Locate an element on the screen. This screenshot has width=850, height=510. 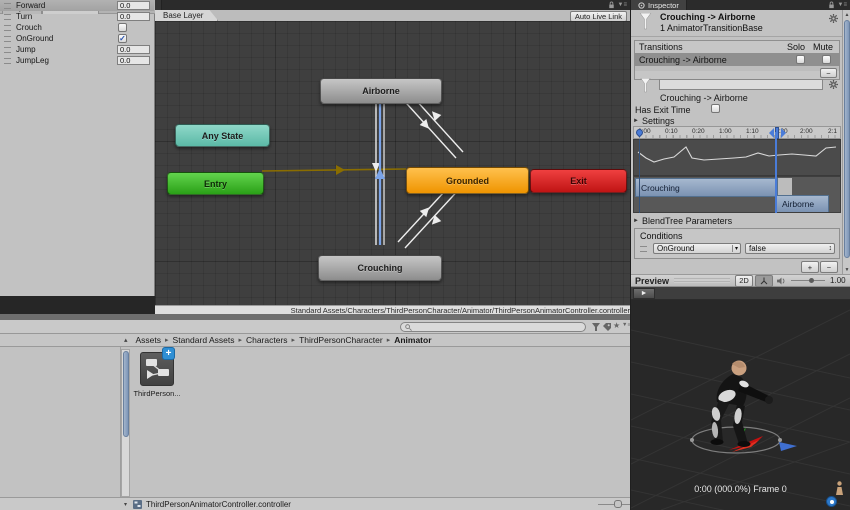
state-node-entry: Entry is located at coordinates (215, 183).